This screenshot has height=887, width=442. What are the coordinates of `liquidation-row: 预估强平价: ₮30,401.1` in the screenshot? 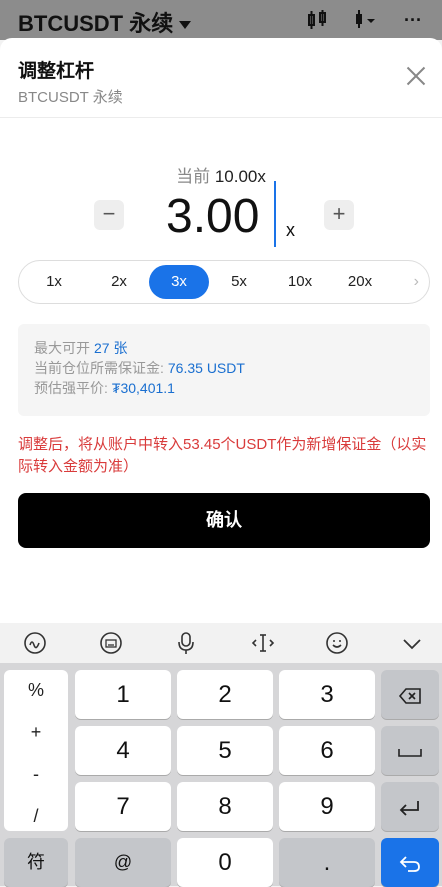 It's located at (104, 388).